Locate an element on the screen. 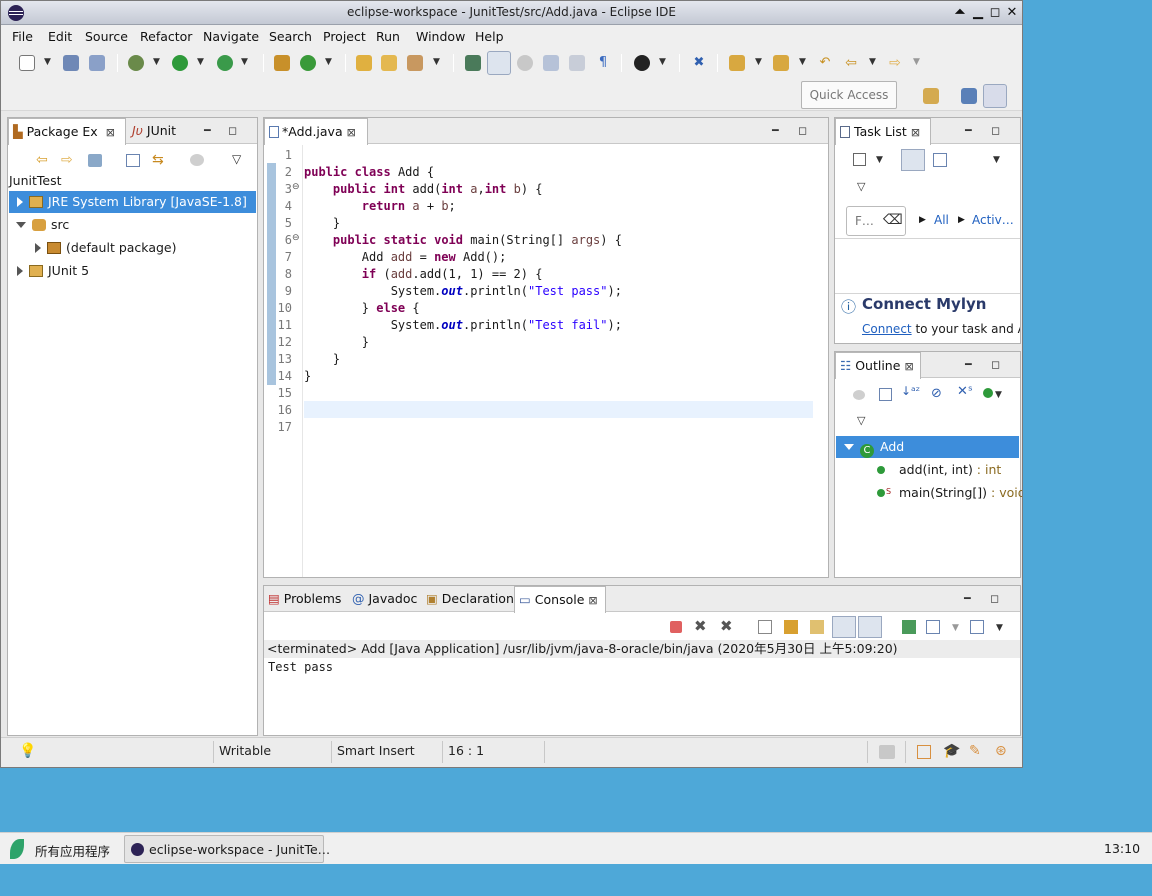  help-ring-icon: ⊛ is located at coordinates (1001, 751).